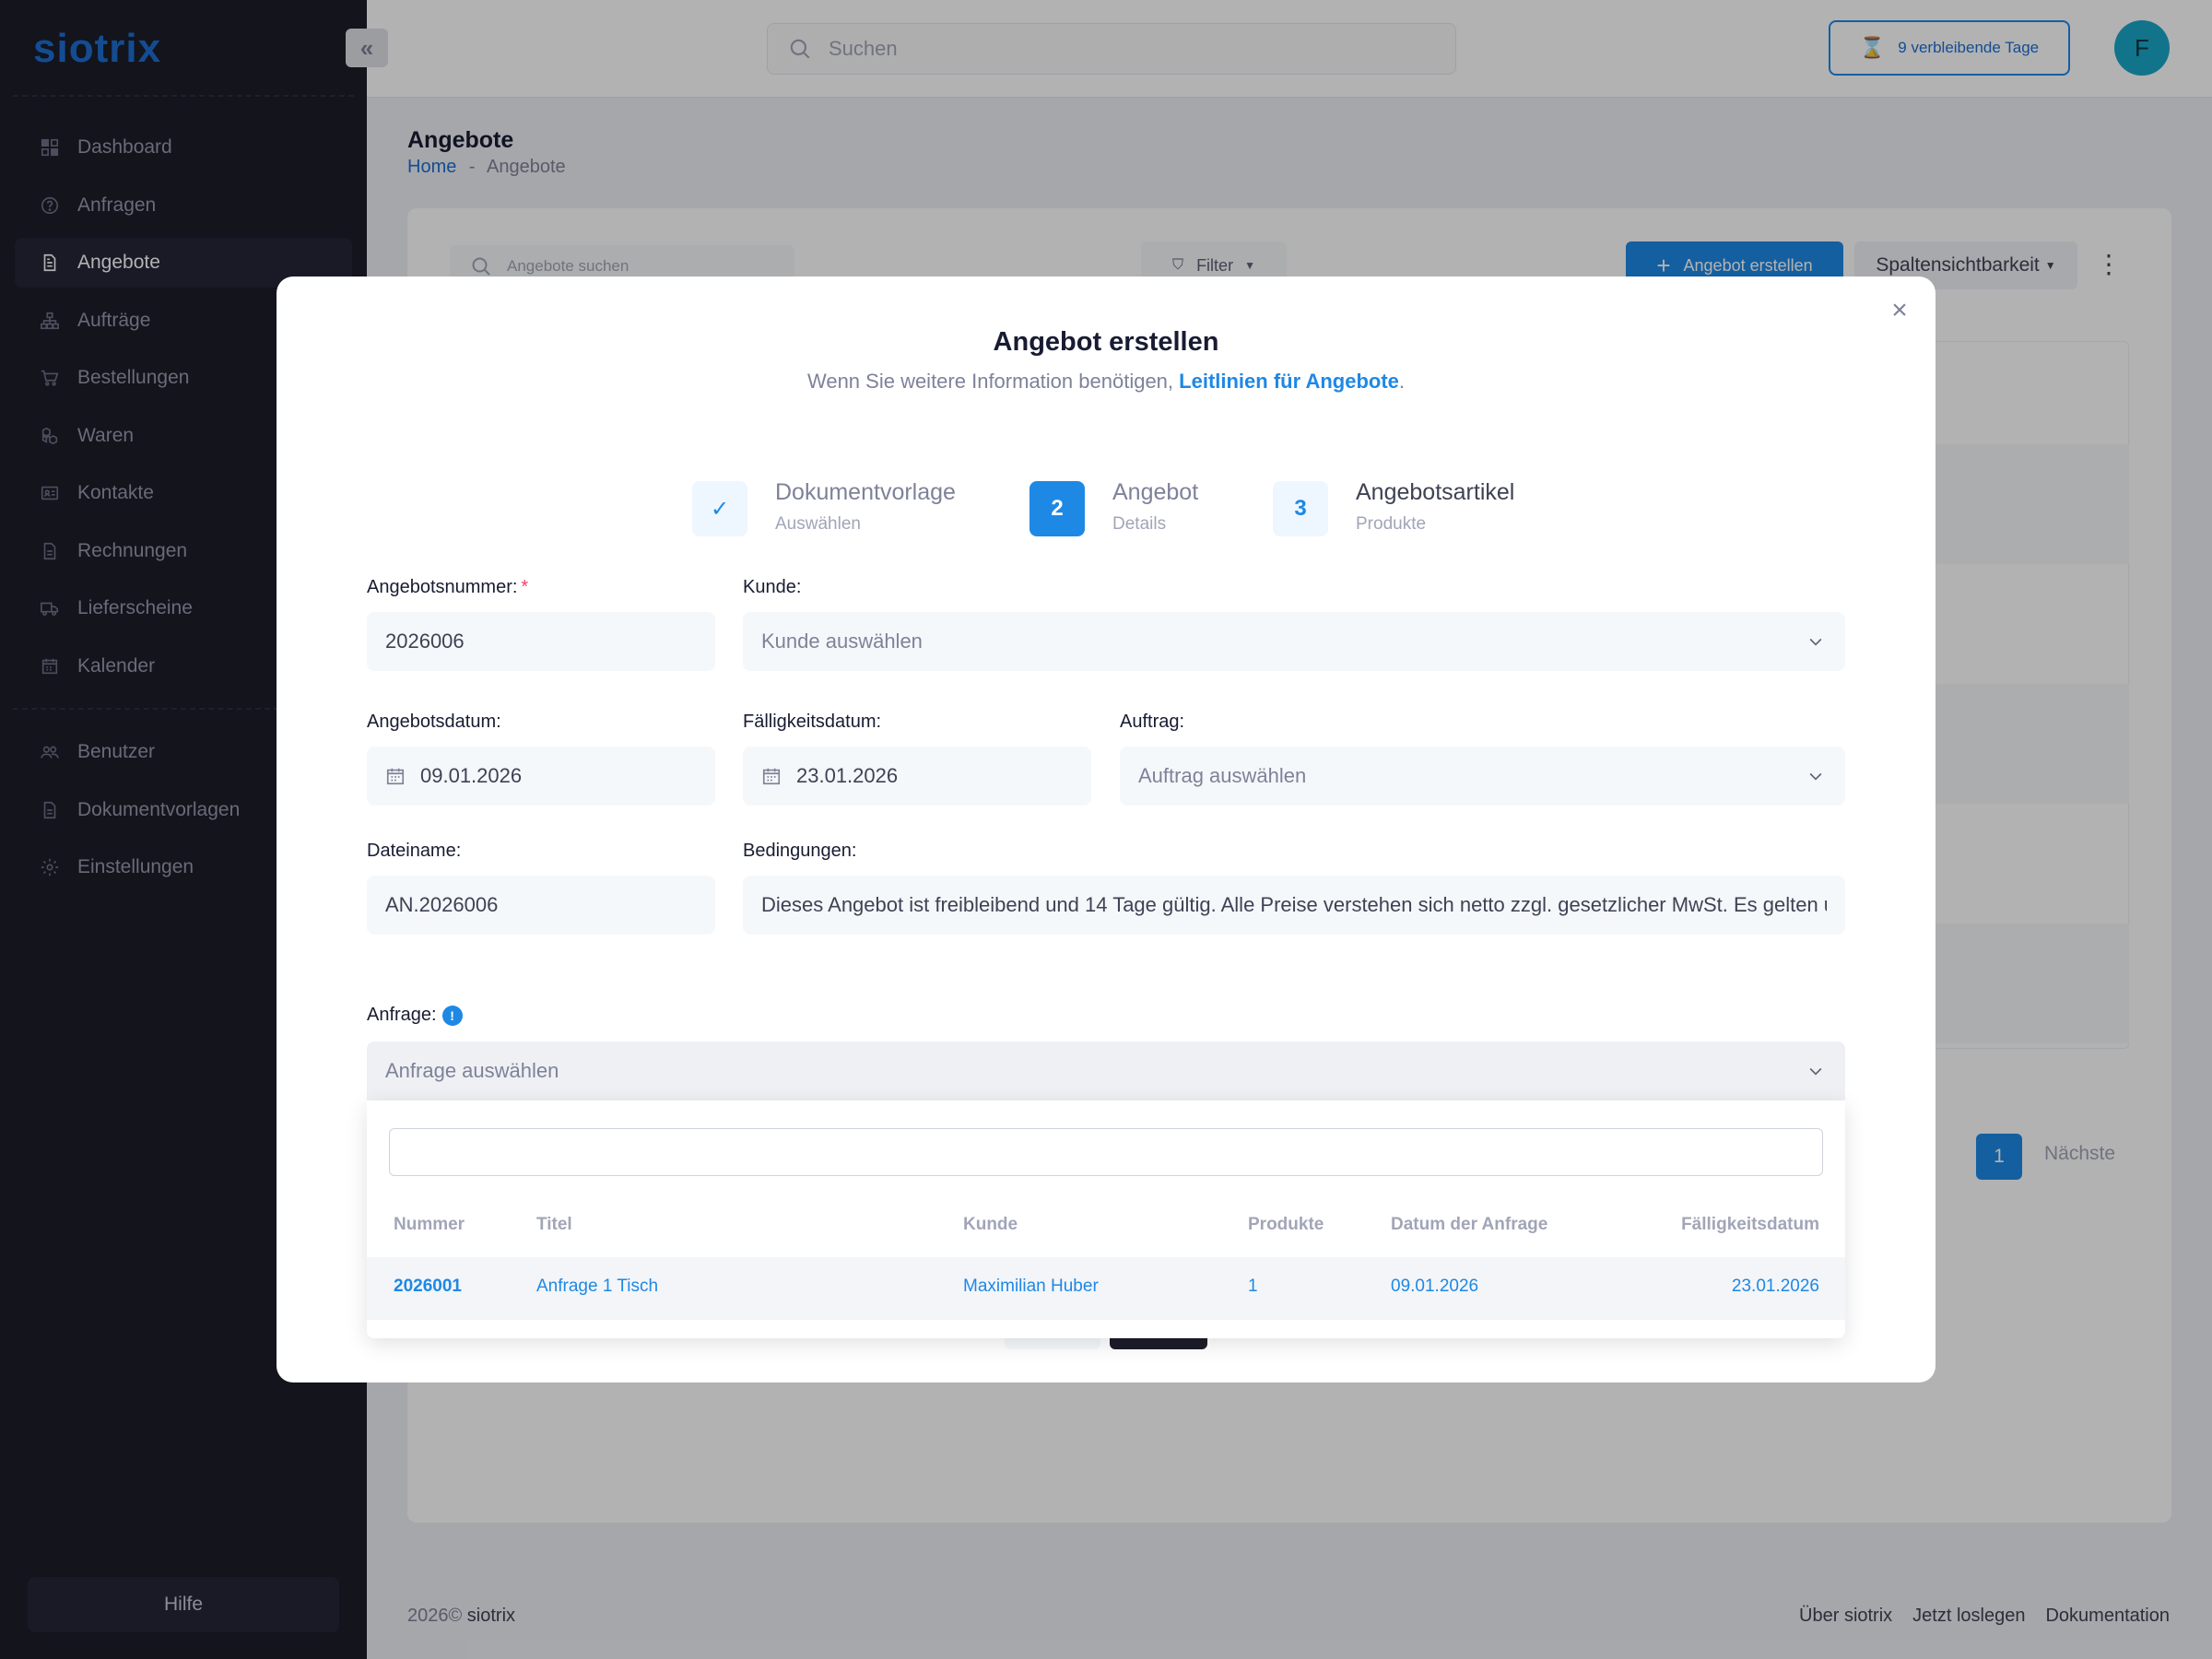 The height and width of the screenshot is (1659, 2212). Describe the element at coordinates (1155, 492) in the screenshot. I see `step-2-title: Angebot` at that location.